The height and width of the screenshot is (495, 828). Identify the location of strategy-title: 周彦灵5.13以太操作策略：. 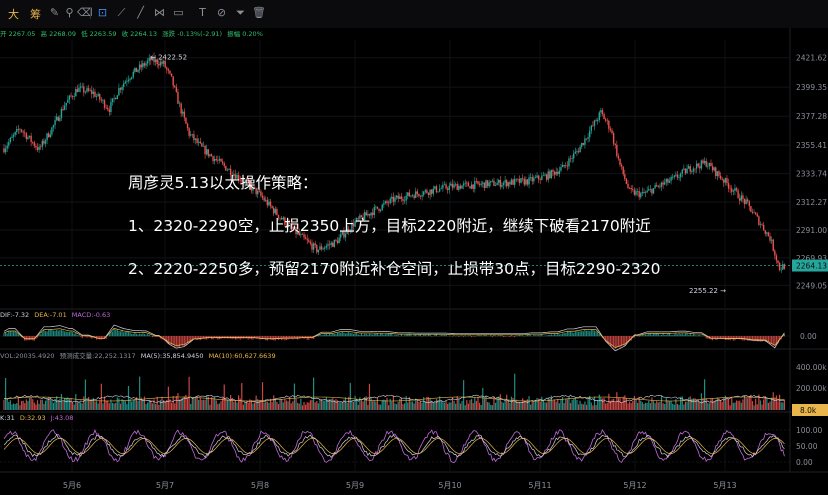
(223, 183).